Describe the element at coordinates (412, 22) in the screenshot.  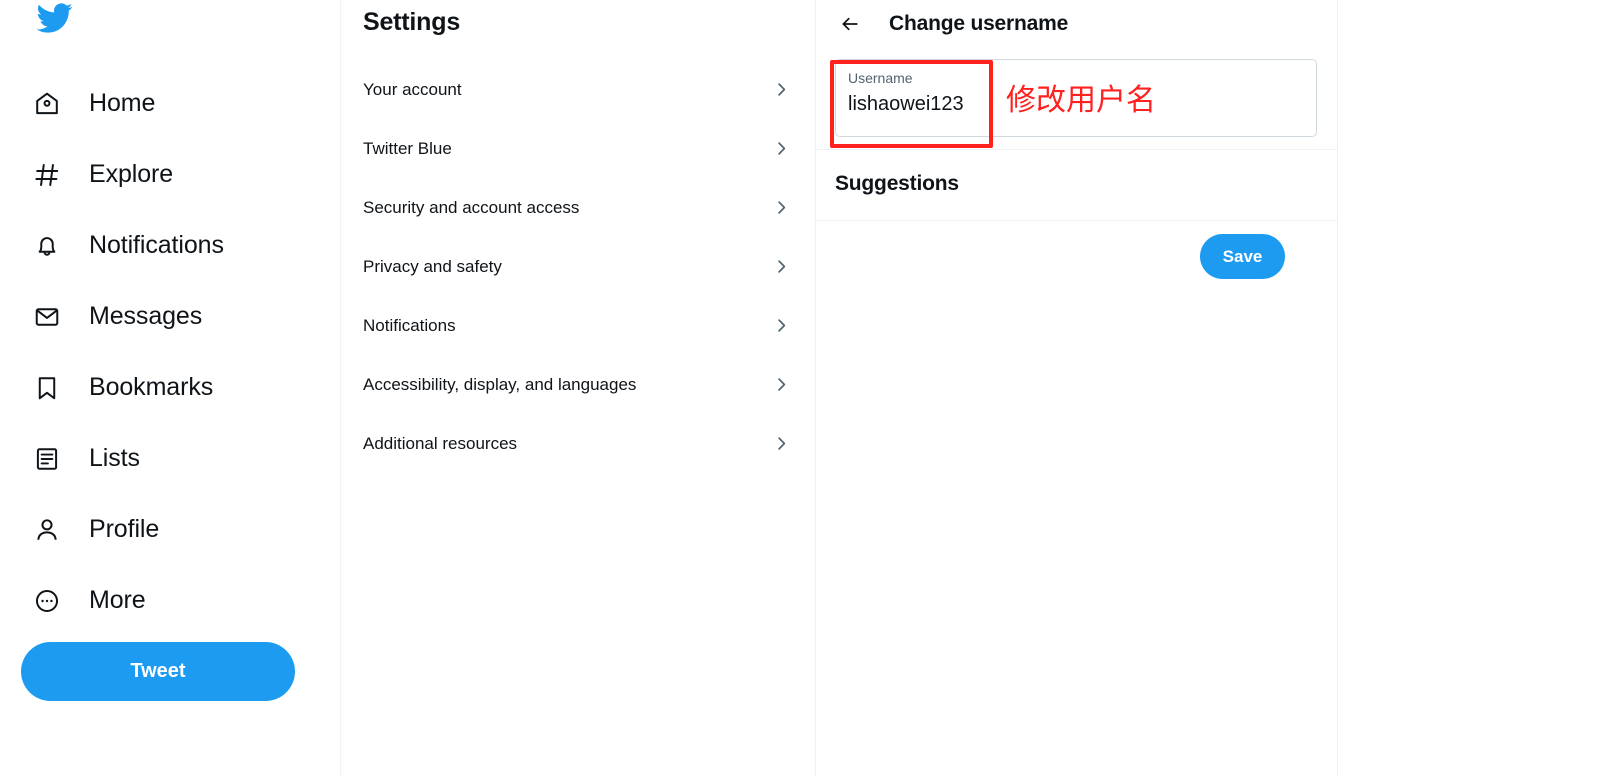
I see `settings-heading: Settings` at that location.